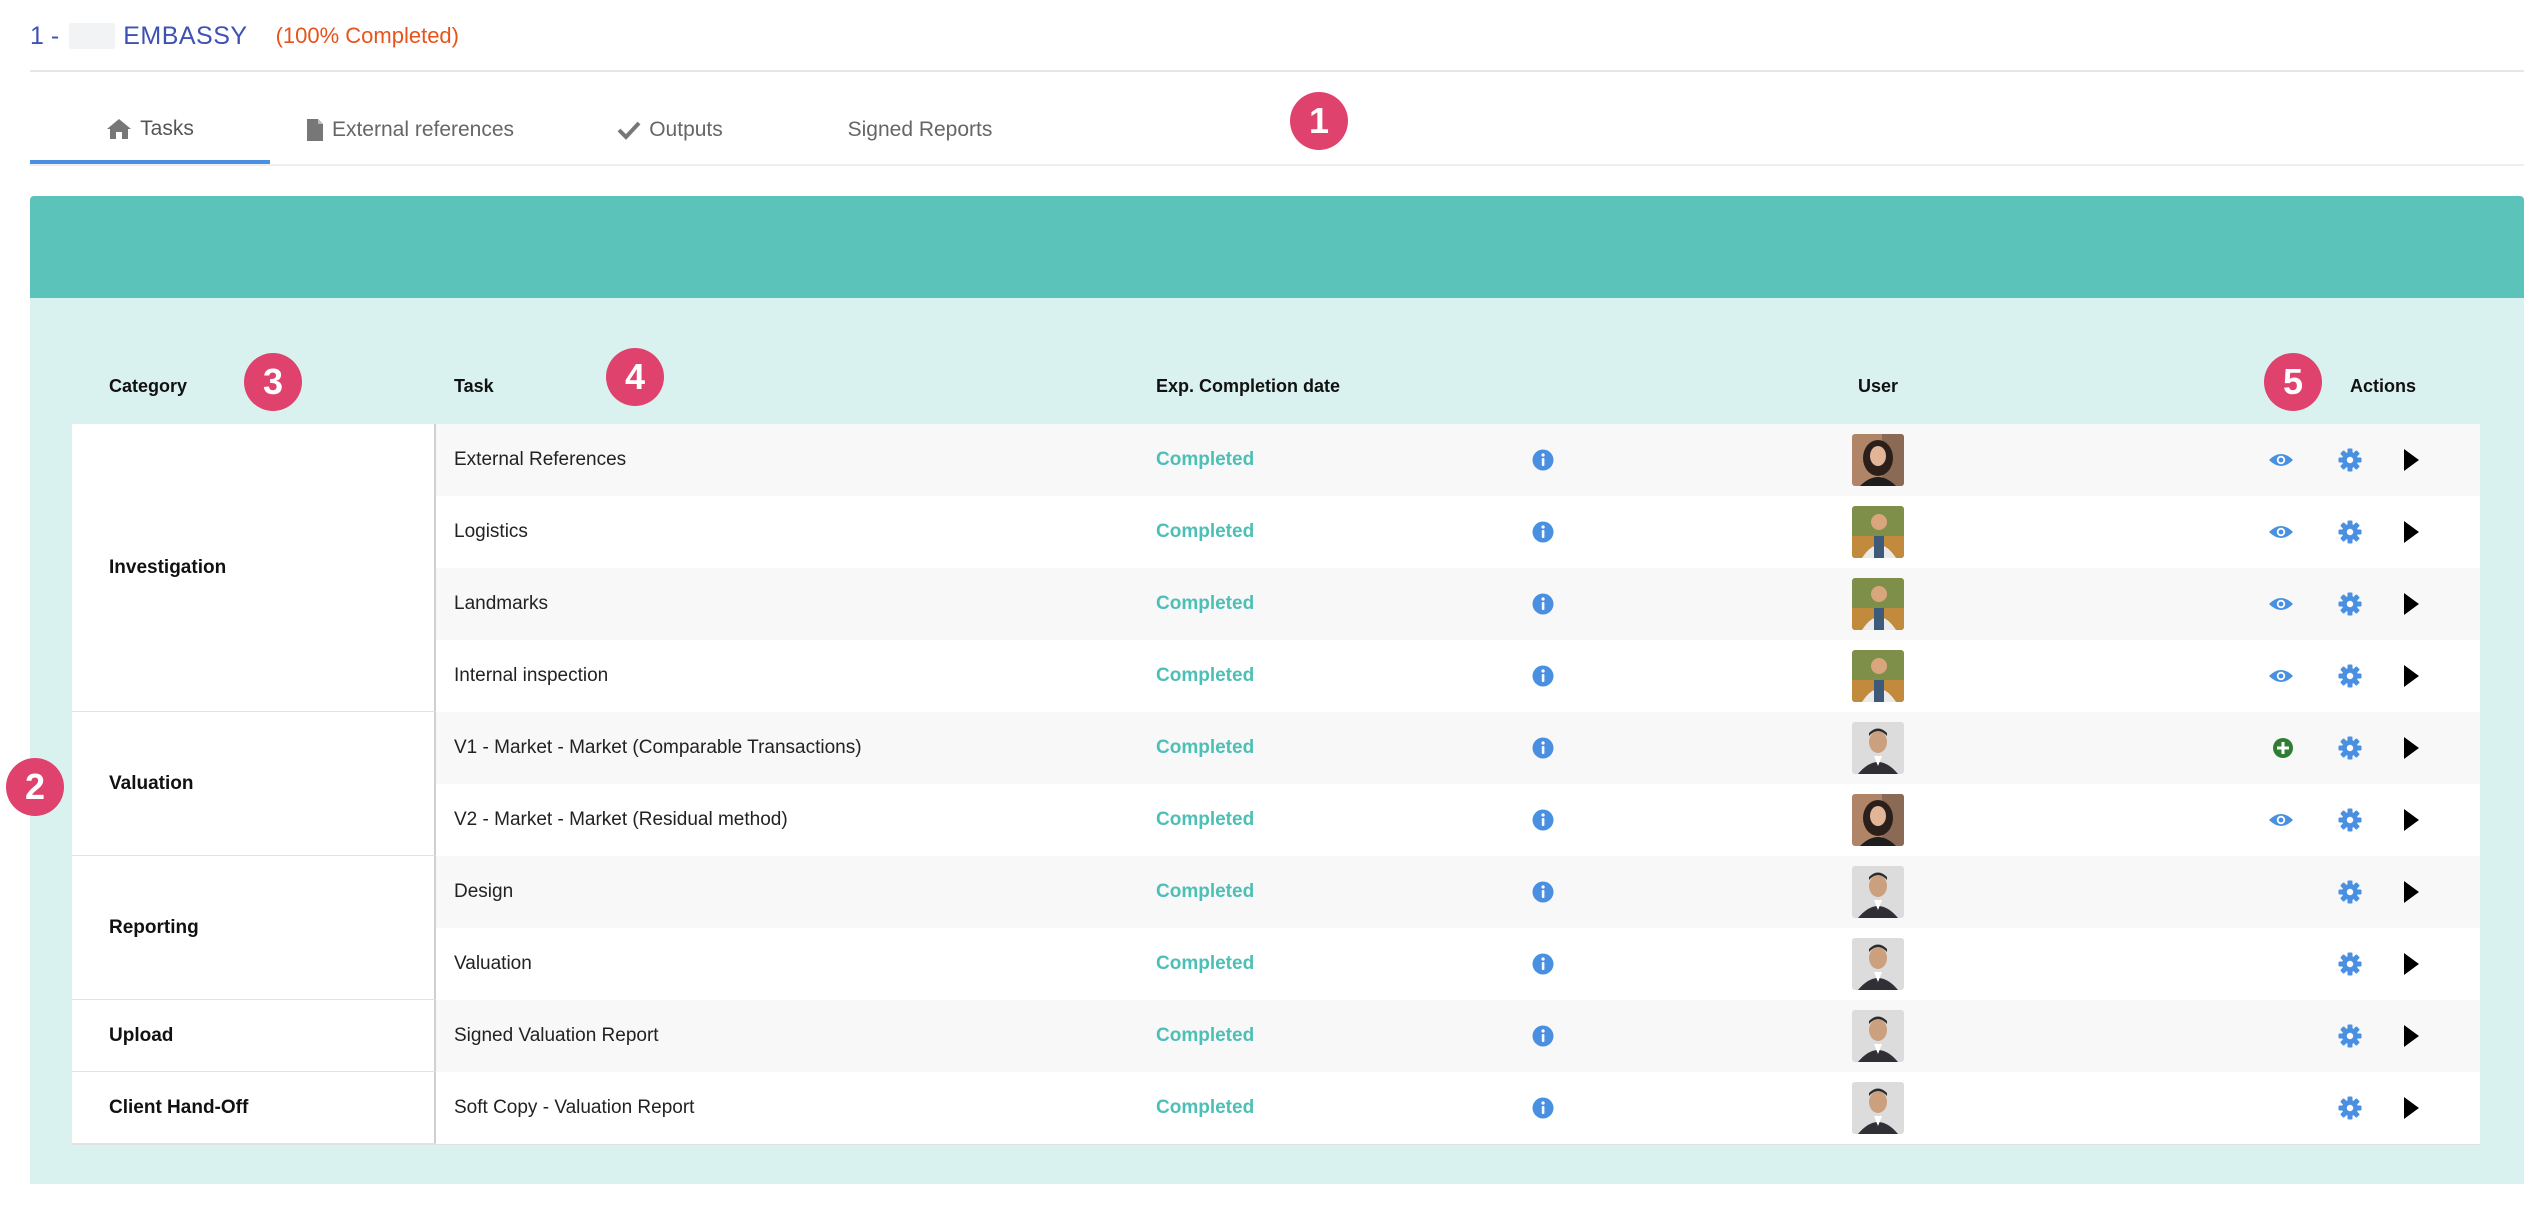 The width and height of the screenshot is (2548, 1226). What do you see at coordinates (367, 35) in the screenshot?
I see `progress-label: (100% Completed)` at bounding box center [367, 35].